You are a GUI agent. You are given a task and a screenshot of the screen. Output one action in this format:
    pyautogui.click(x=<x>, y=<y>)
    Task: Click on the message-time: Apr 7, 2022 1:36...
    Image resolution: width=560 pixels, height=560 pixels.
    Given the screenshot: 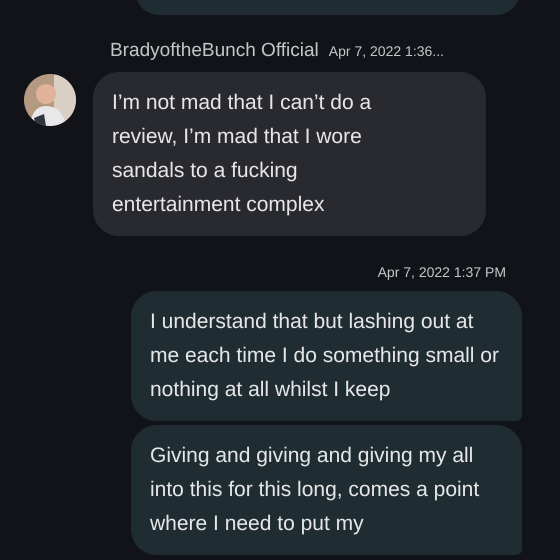 What is the action you would take?
    pyautogui.click(x=386, y=51)
    